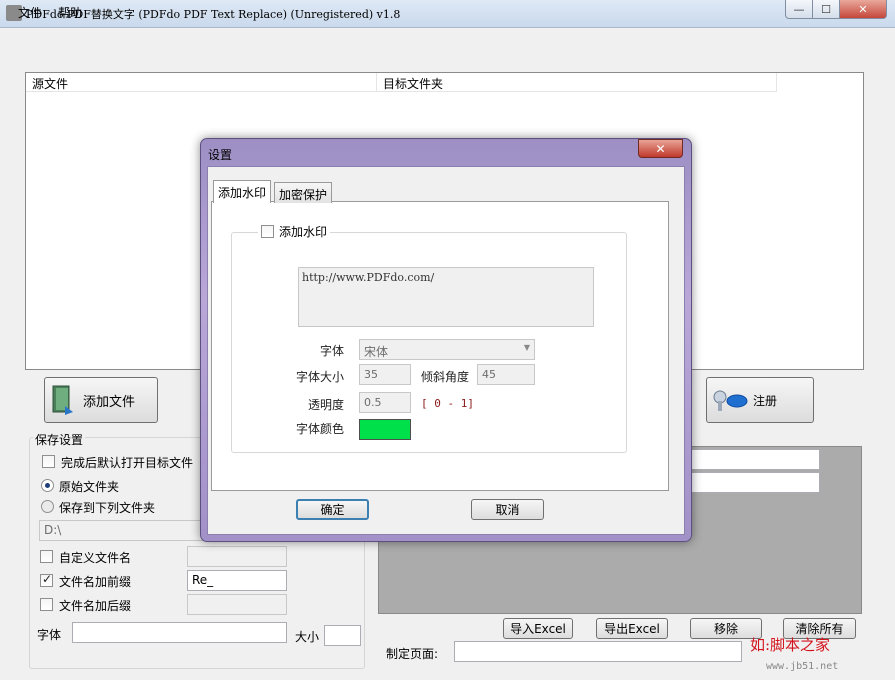 The image size is (895, 680). Describe the element at coordinates (307, 637) in the screenshot. I see `size-label: 大小` at that location.